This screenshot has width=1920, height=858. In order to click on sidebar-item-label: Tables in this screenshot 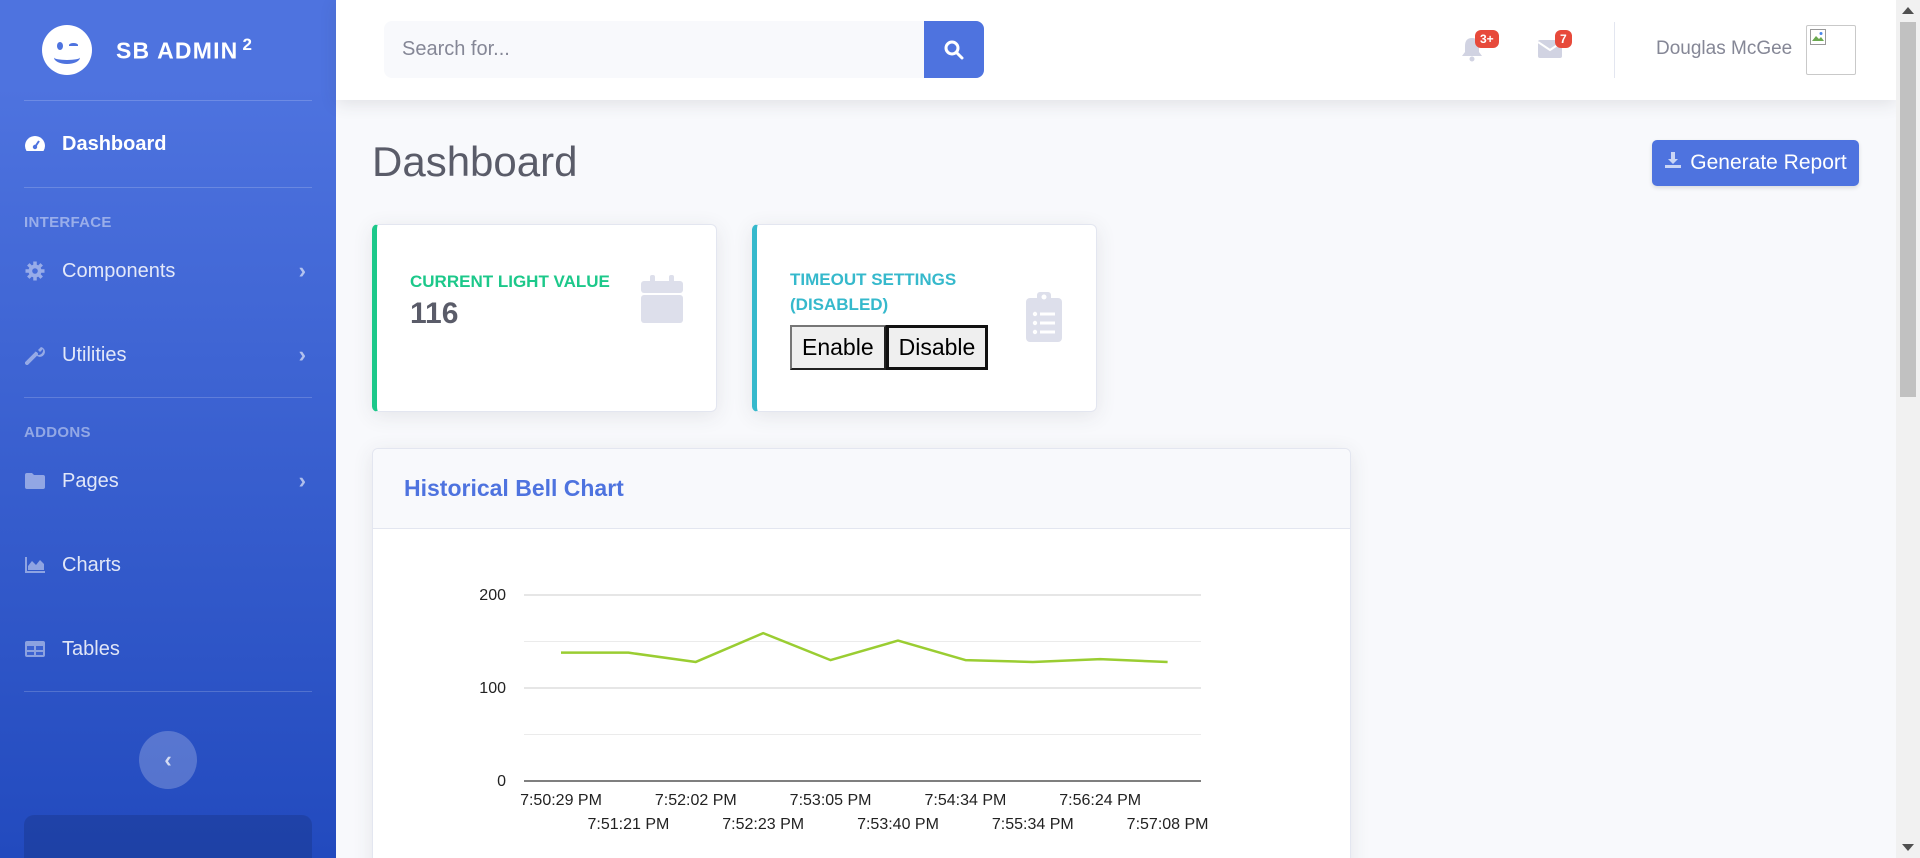, I will do `click(91, 648)`.